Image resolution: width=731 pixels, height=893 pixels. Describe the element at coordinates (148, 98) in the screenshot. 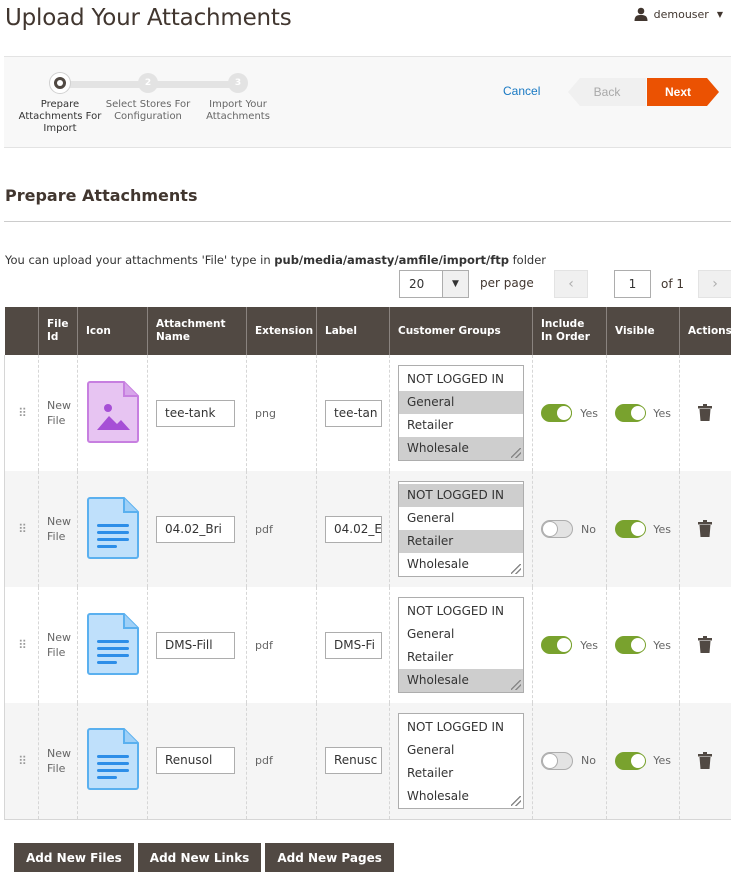

I see `wizard-step-2: 2 Select Stores For Configuration` at that location.